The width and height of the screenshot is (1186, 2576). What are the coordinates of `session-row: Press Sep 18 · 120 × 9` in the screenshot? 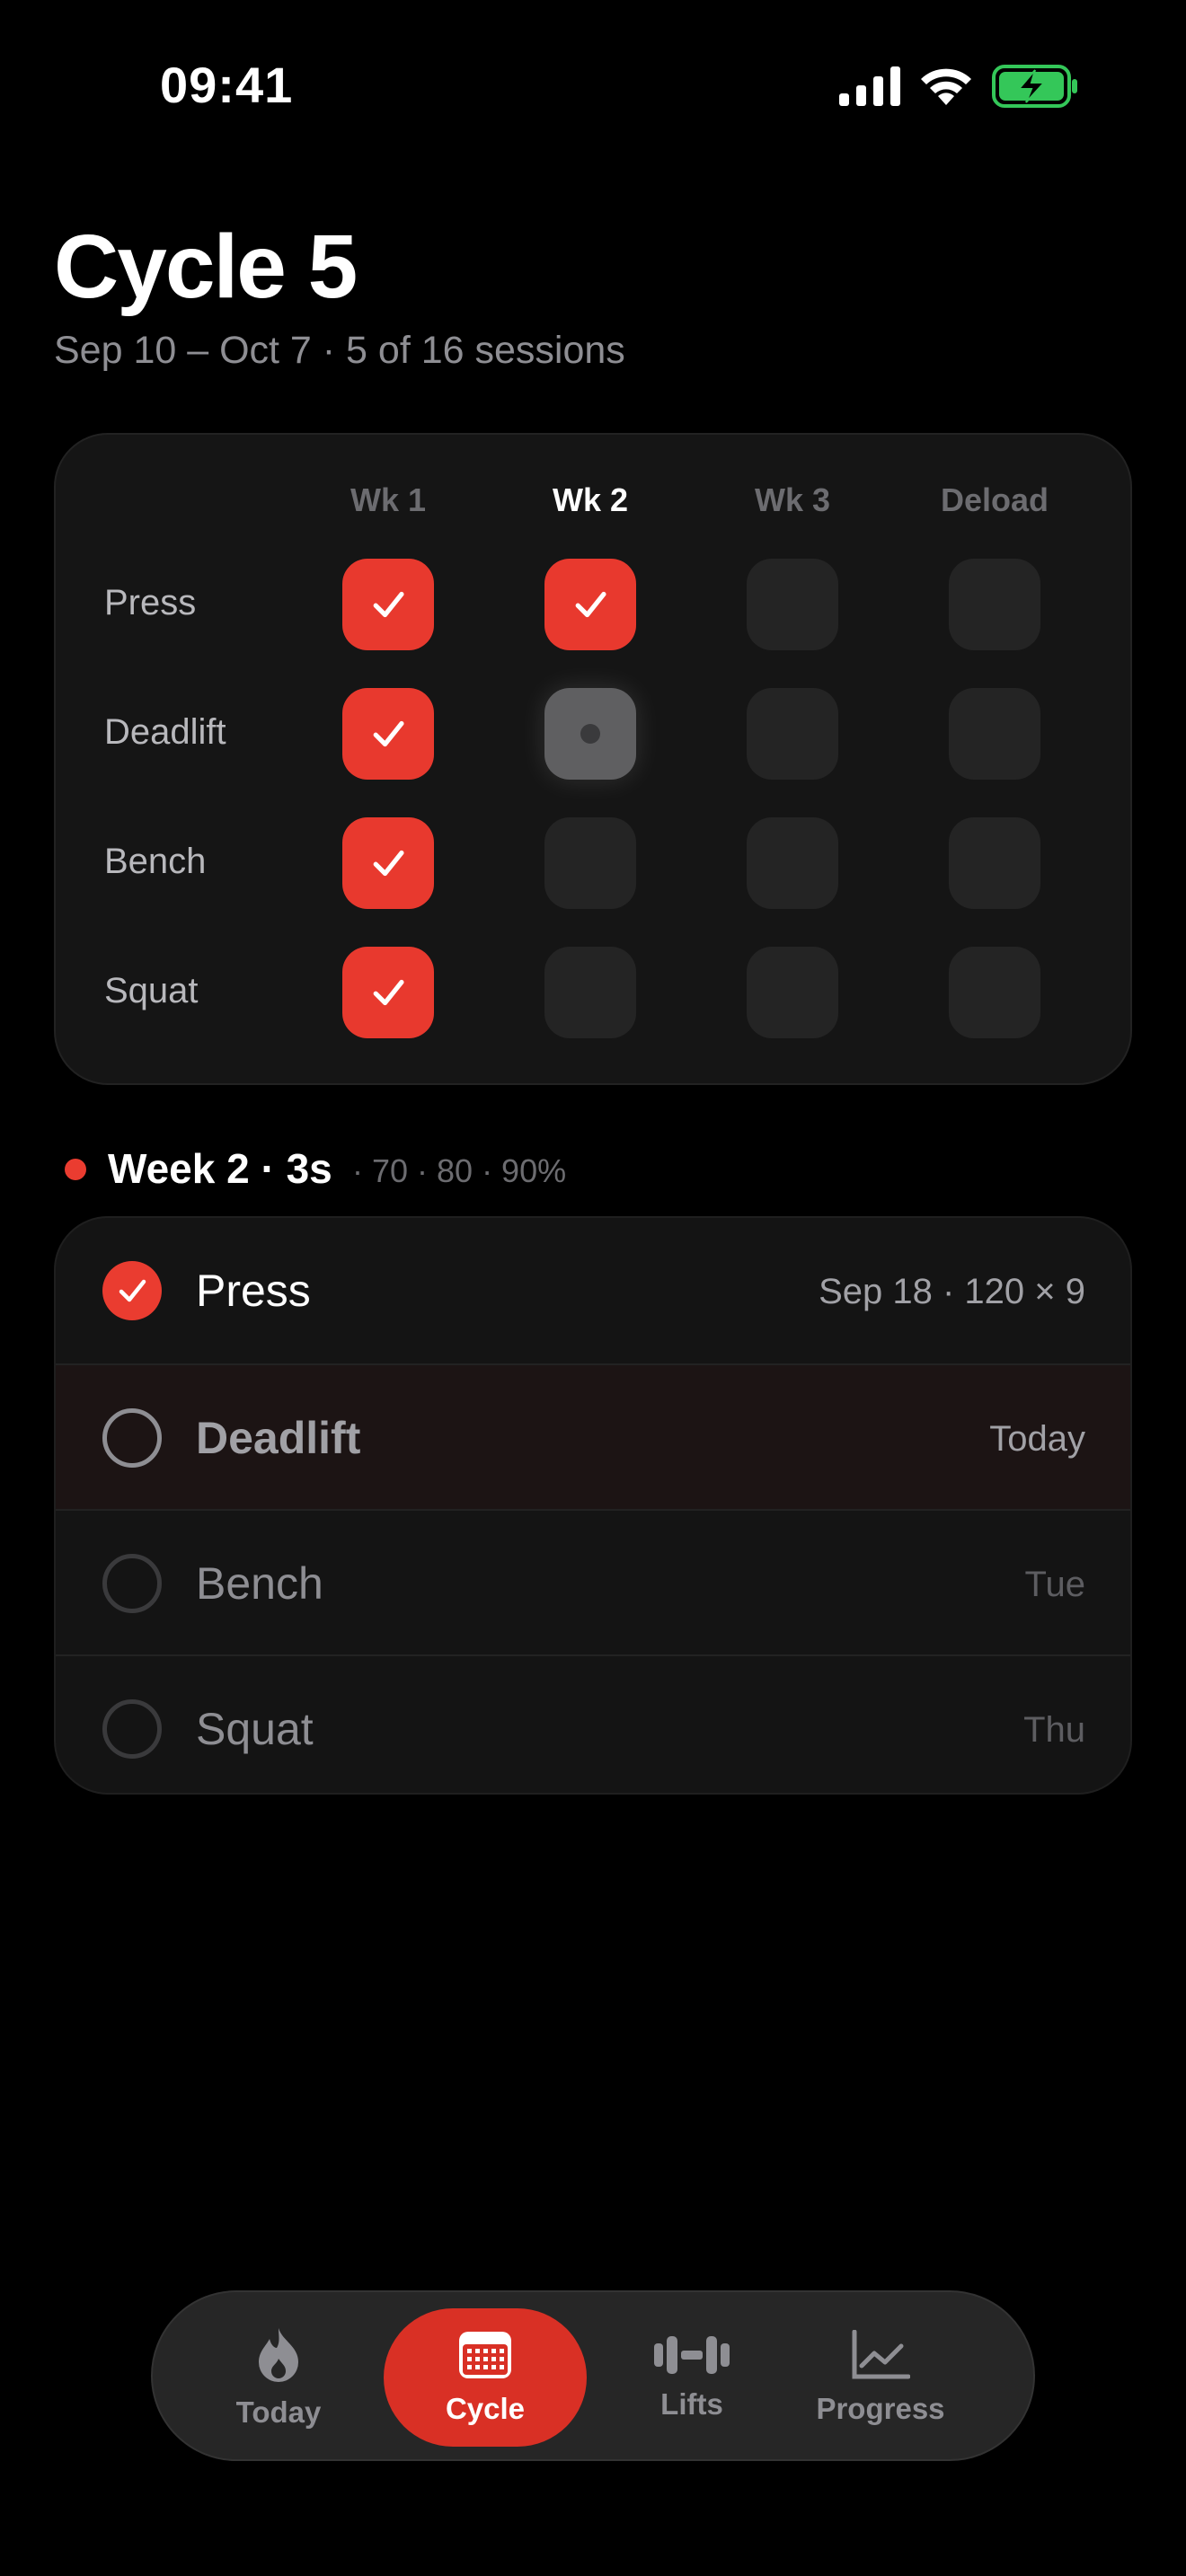 It's located at (593, 1290).